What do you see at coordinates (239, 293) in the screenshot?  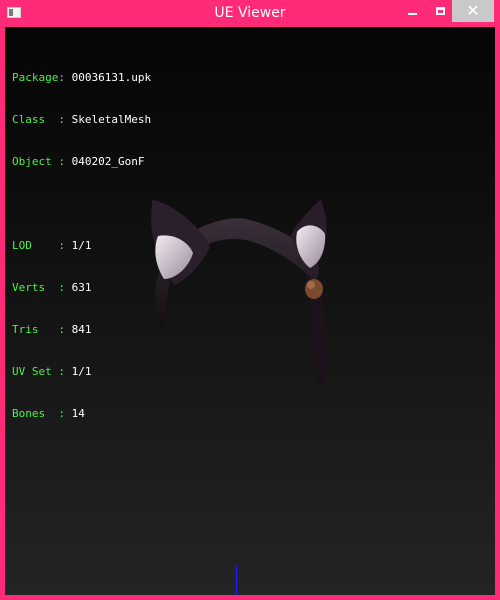 I see `skeletal-mesh-preview` at bounding box center [239, 293].